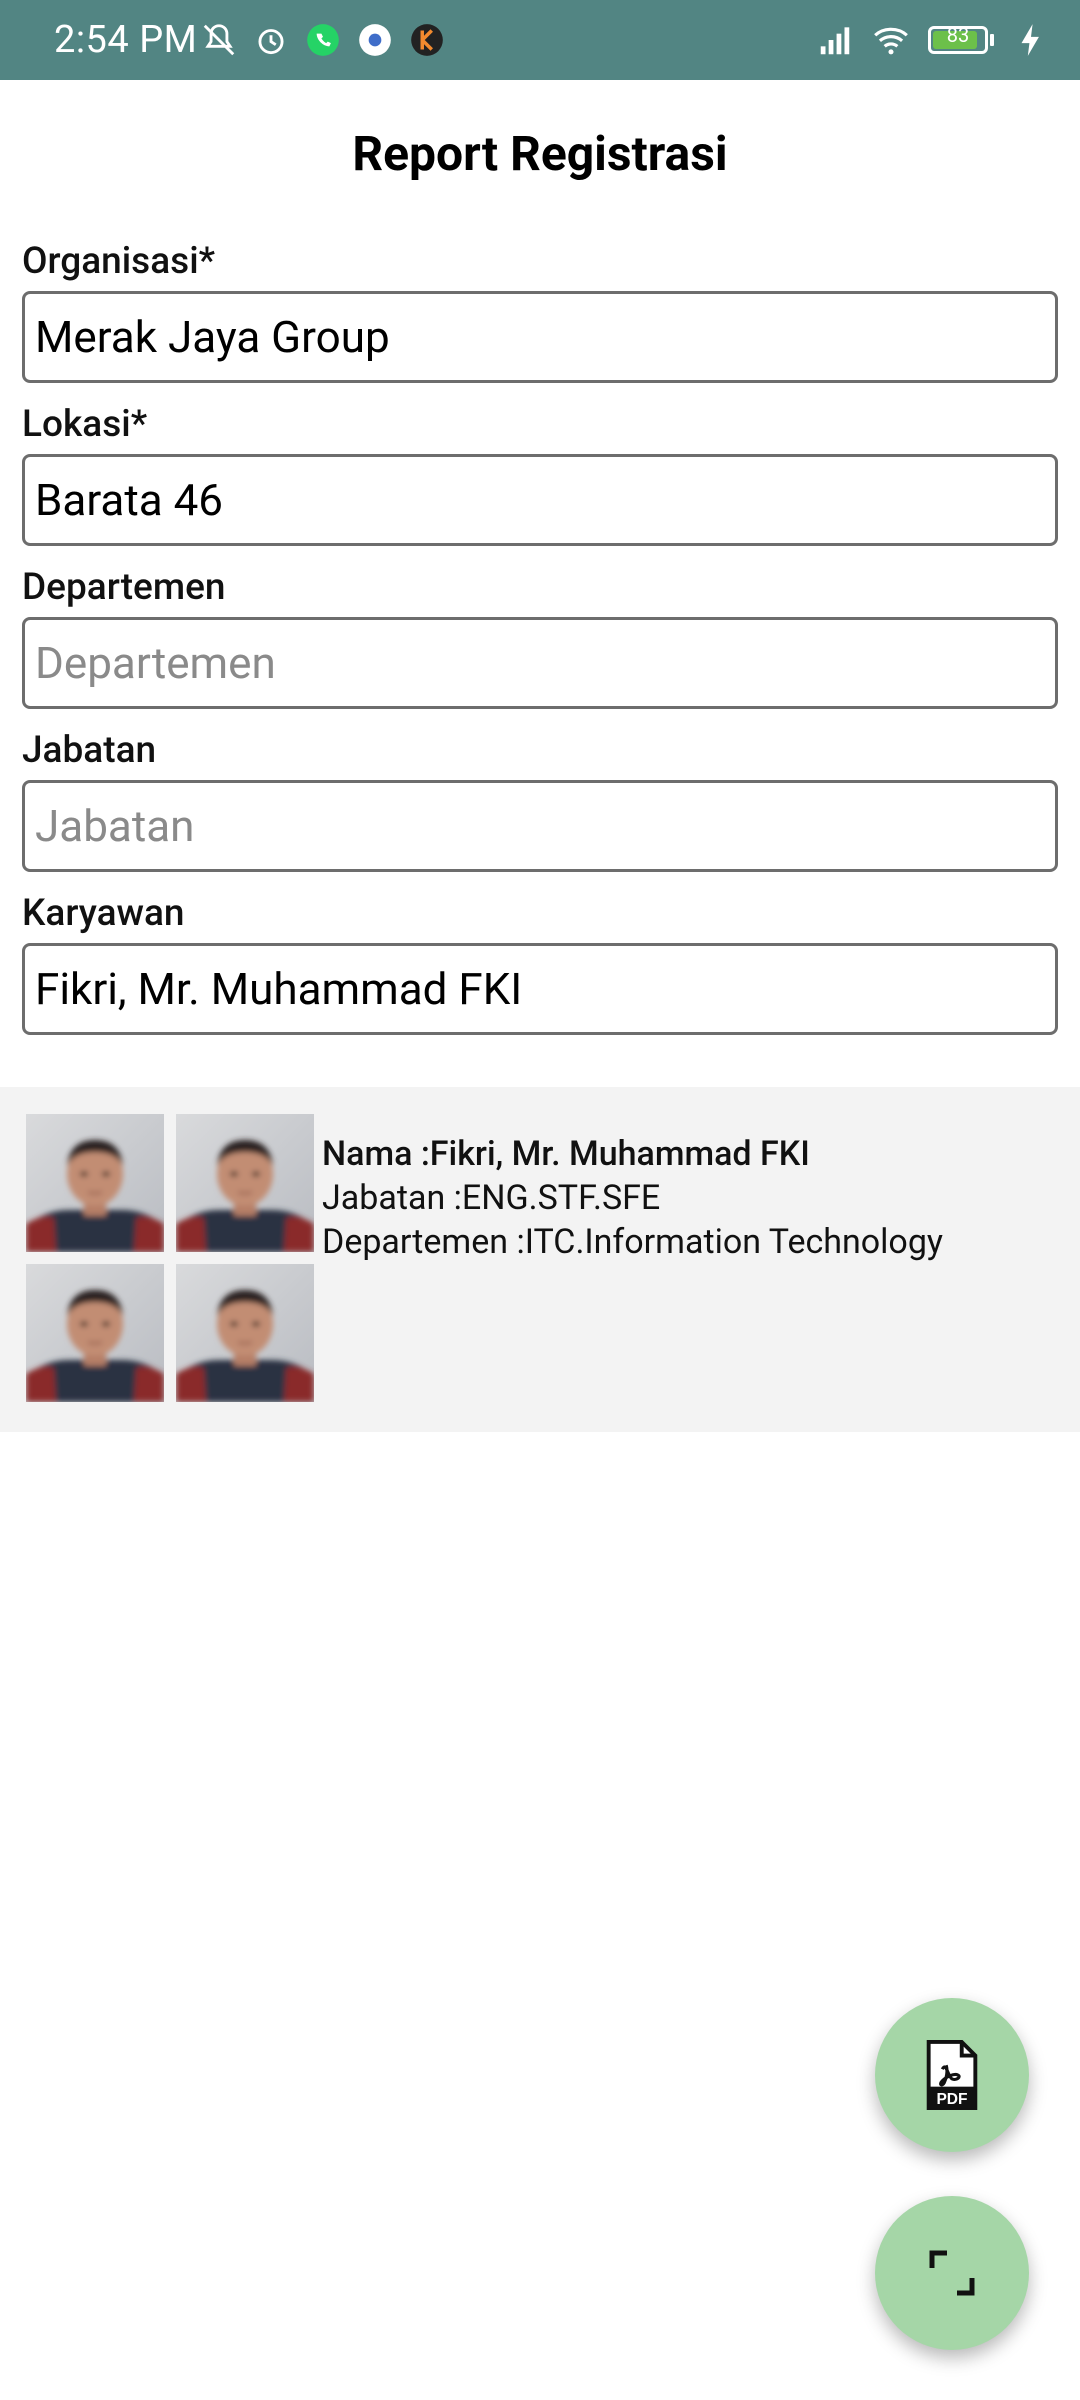  Describe the element at coordinates (491, 1198) in the screenshot. I see `employee-position: Jabatan :ENG.STF.SFE` at that location.